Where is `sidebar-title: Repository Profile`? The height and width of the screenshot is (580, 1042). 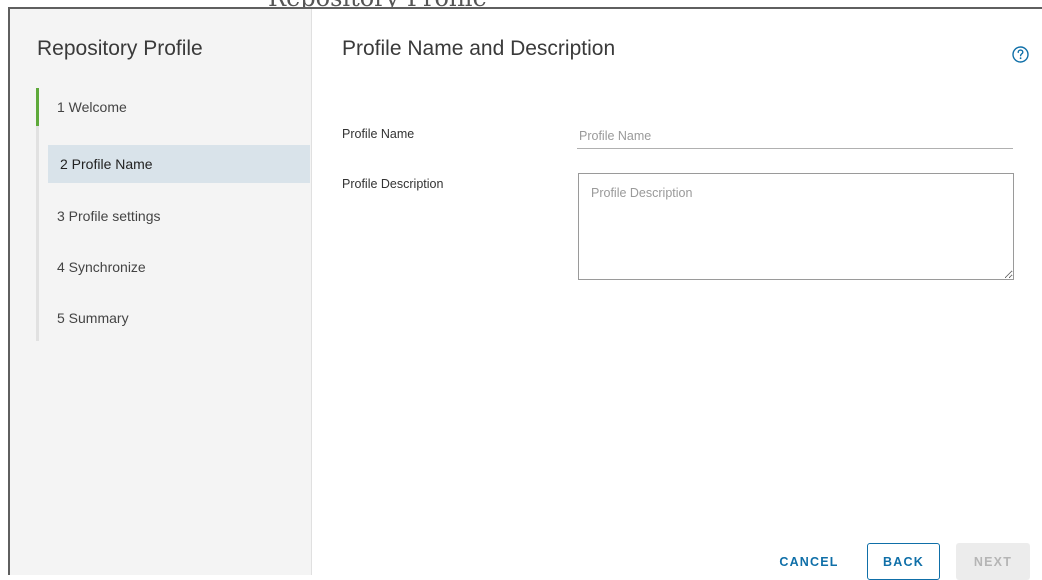 sidebar-title: Repository Profile is located at coordinates (120, 48).